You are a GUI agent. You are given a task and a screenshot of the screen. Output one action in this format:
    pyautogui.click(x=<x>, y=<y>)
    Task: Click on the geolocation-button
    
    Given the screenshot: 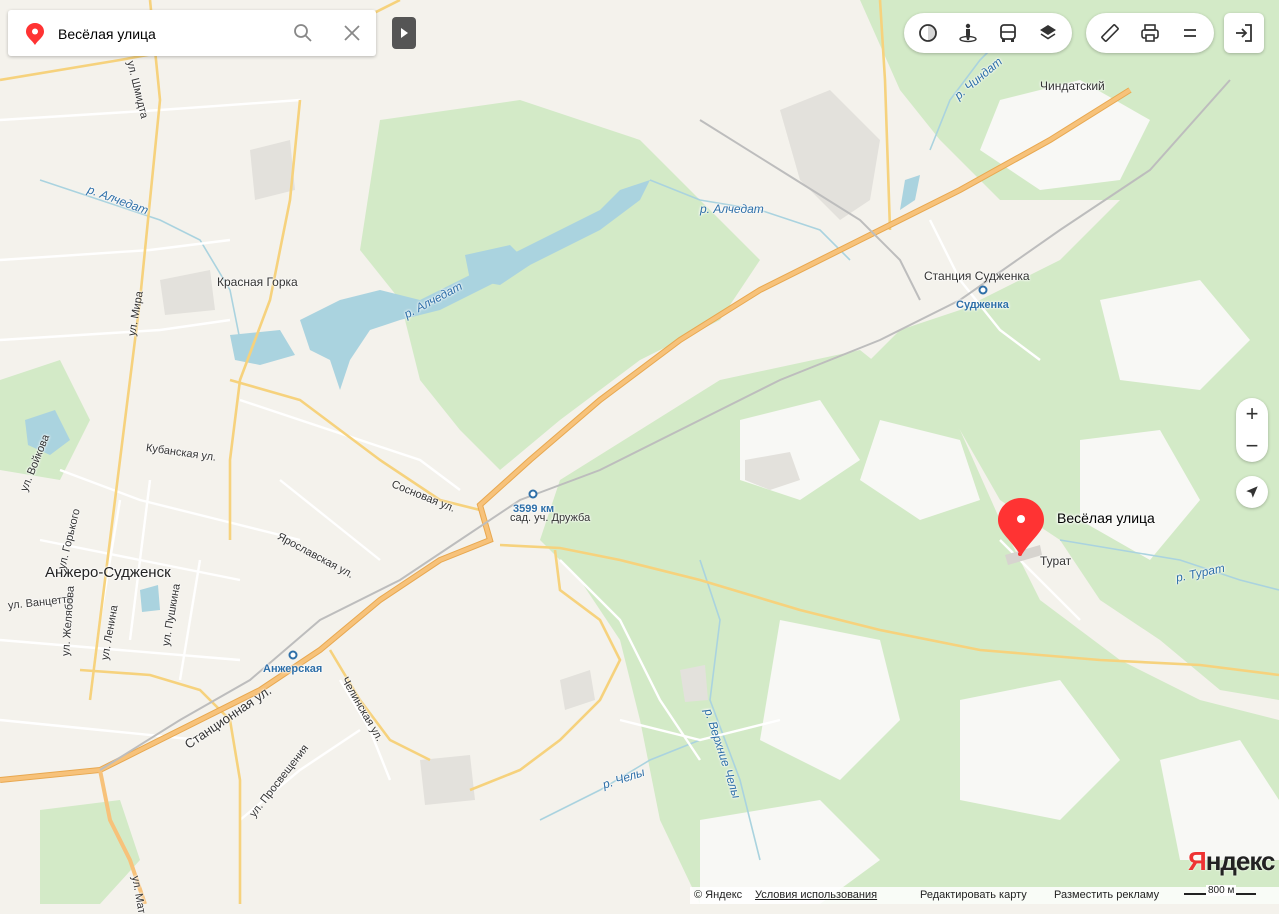 What is the action you would take?
    pyautogui.click(x=1252, y=492)
    